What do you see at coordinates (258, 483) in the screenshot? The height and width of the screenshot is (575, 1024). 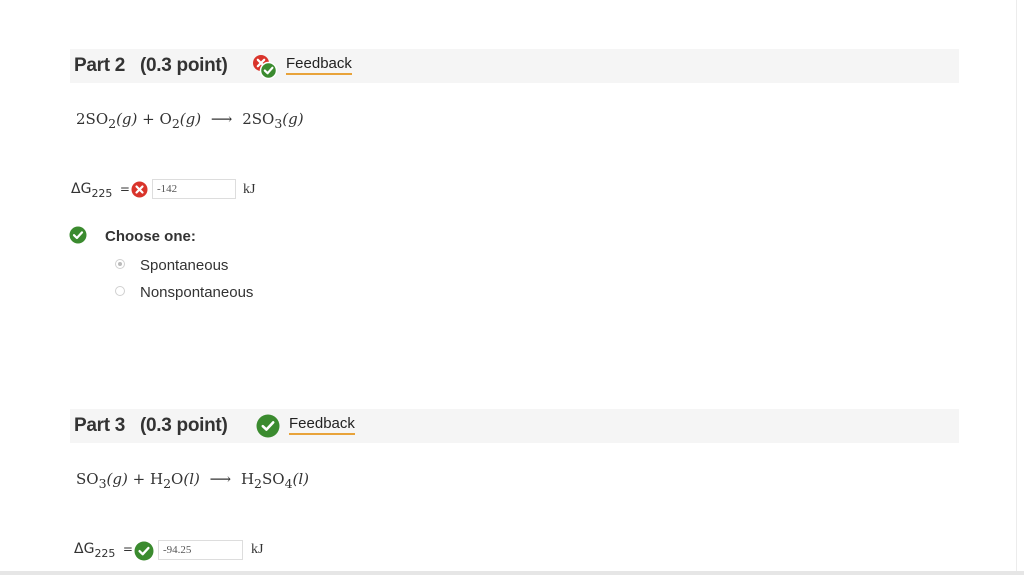 I see `product-h2so4-sub: 2` at bounding box center [258, 483].